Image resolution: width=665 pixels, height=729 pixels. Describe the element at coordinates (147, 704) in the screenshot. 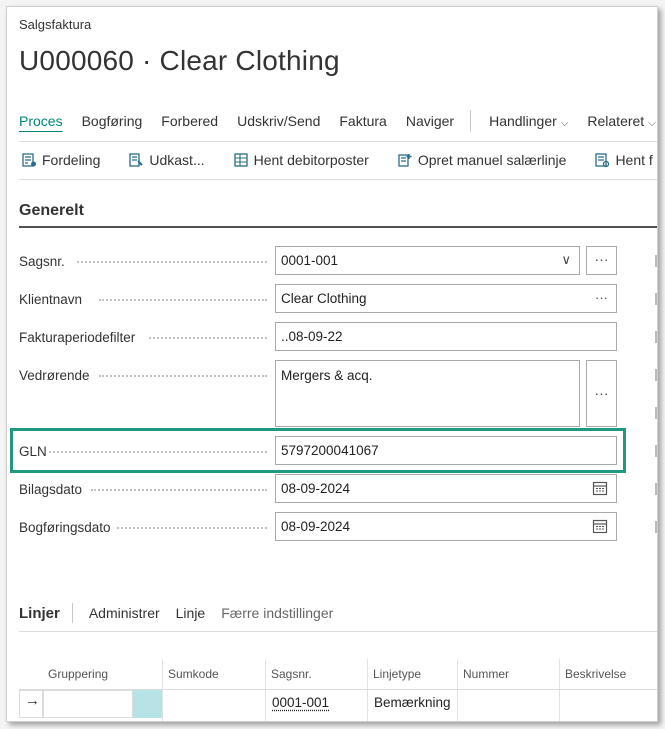

I see `selected-cell` at that location.